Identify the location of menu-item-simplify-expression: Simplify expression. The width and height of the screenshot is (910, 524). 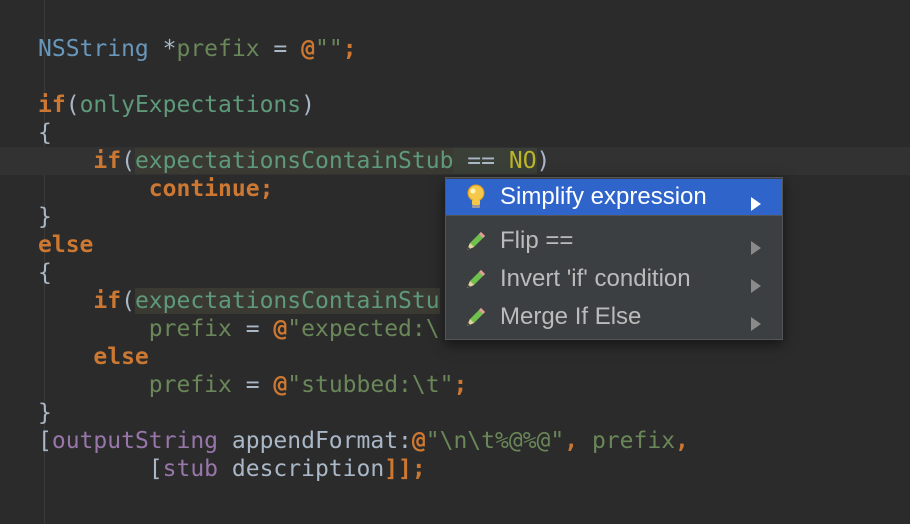
(614, 197).